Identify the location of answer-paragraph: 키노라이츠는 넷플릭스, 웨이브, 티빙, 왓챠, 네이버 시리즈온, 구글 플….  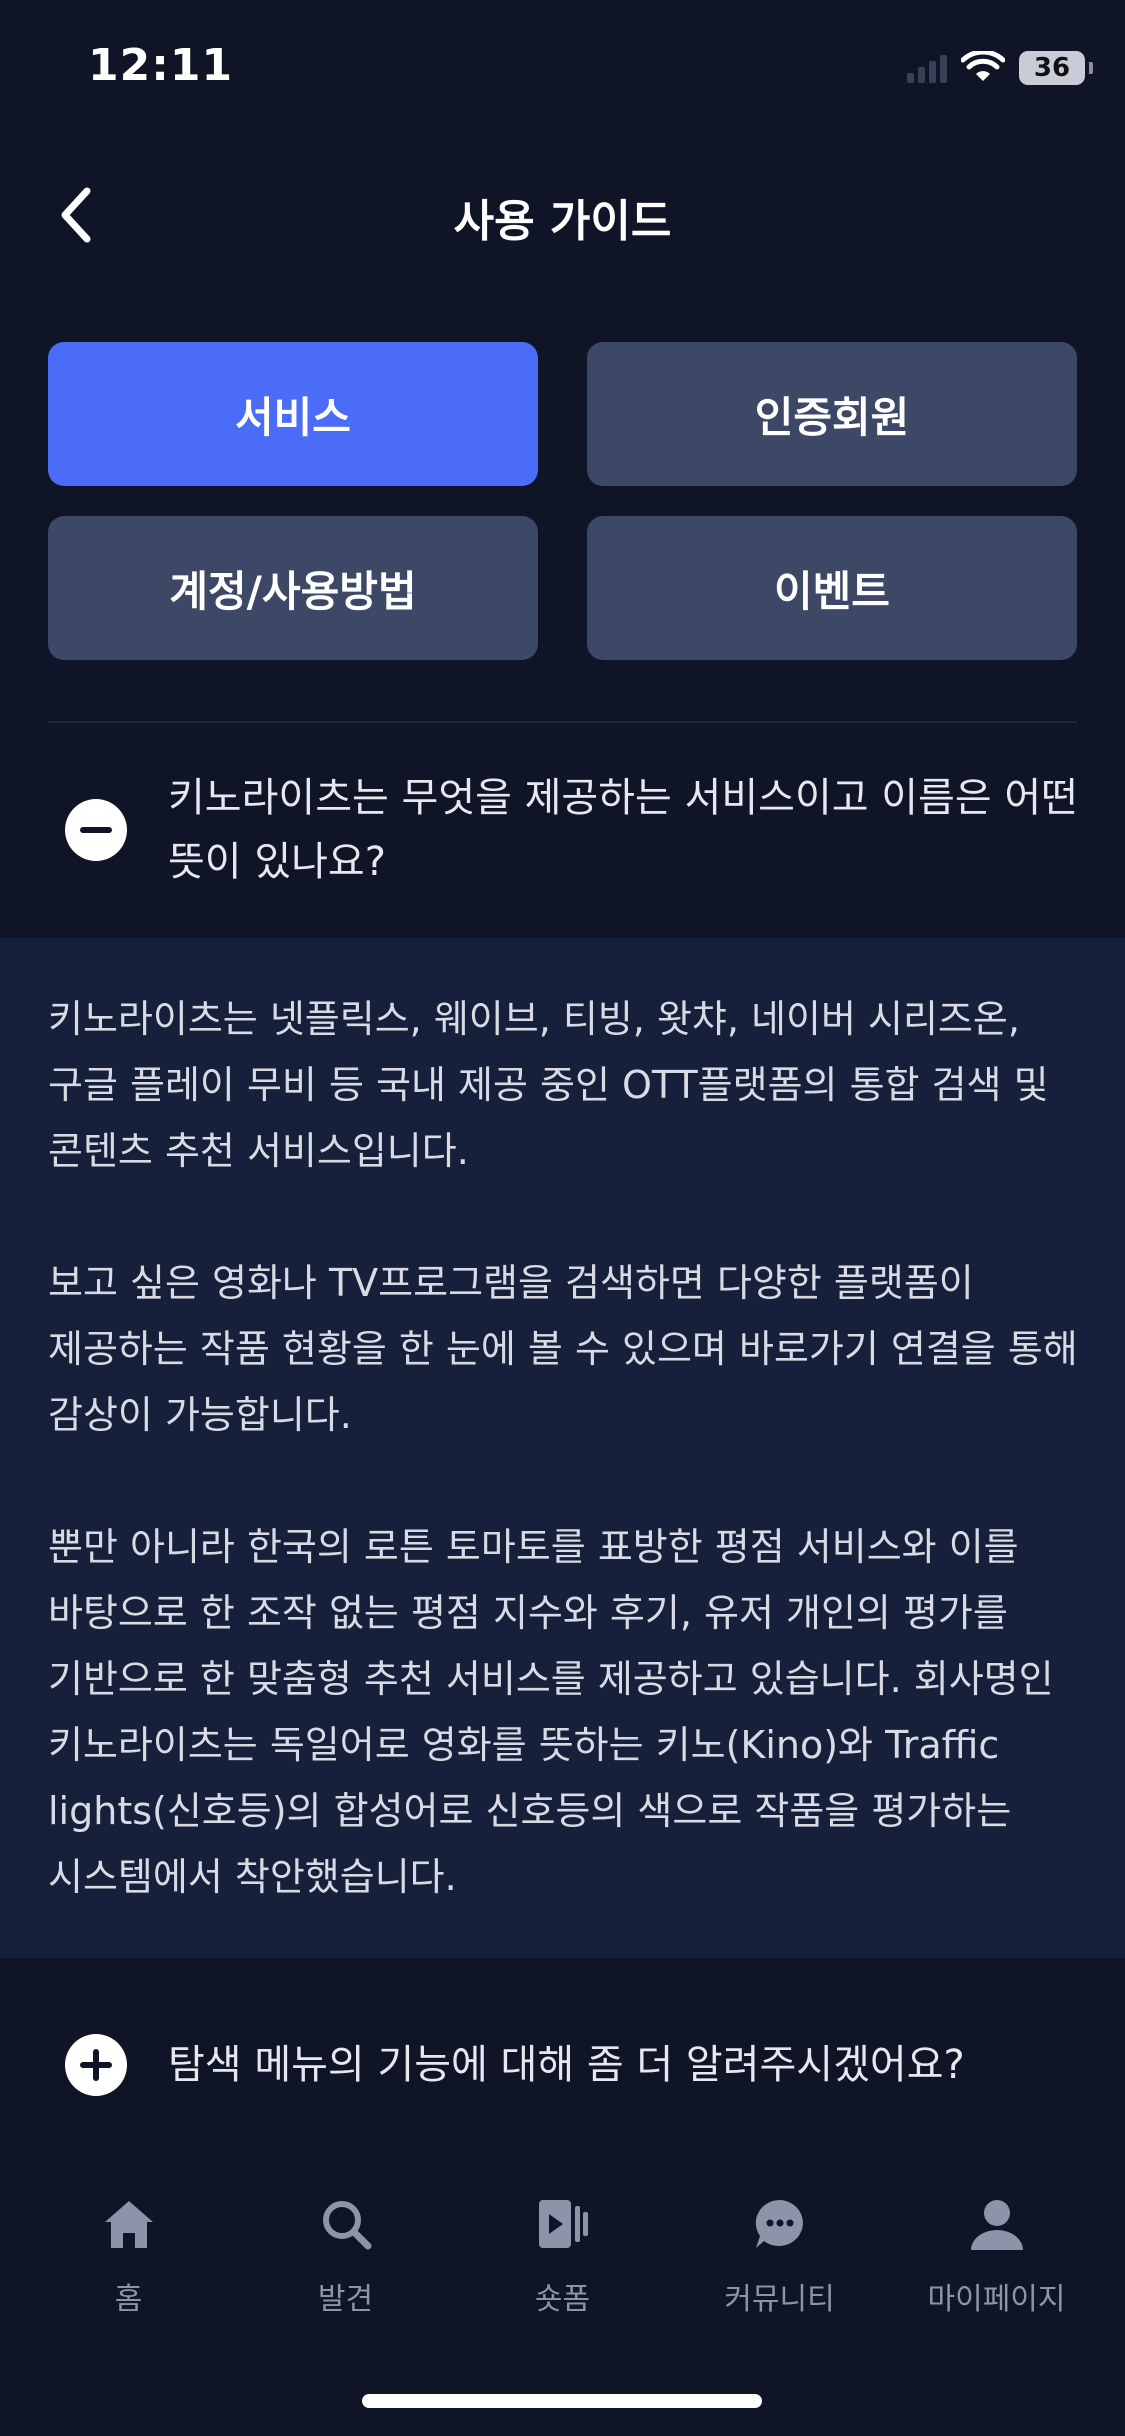
(548, 1085).